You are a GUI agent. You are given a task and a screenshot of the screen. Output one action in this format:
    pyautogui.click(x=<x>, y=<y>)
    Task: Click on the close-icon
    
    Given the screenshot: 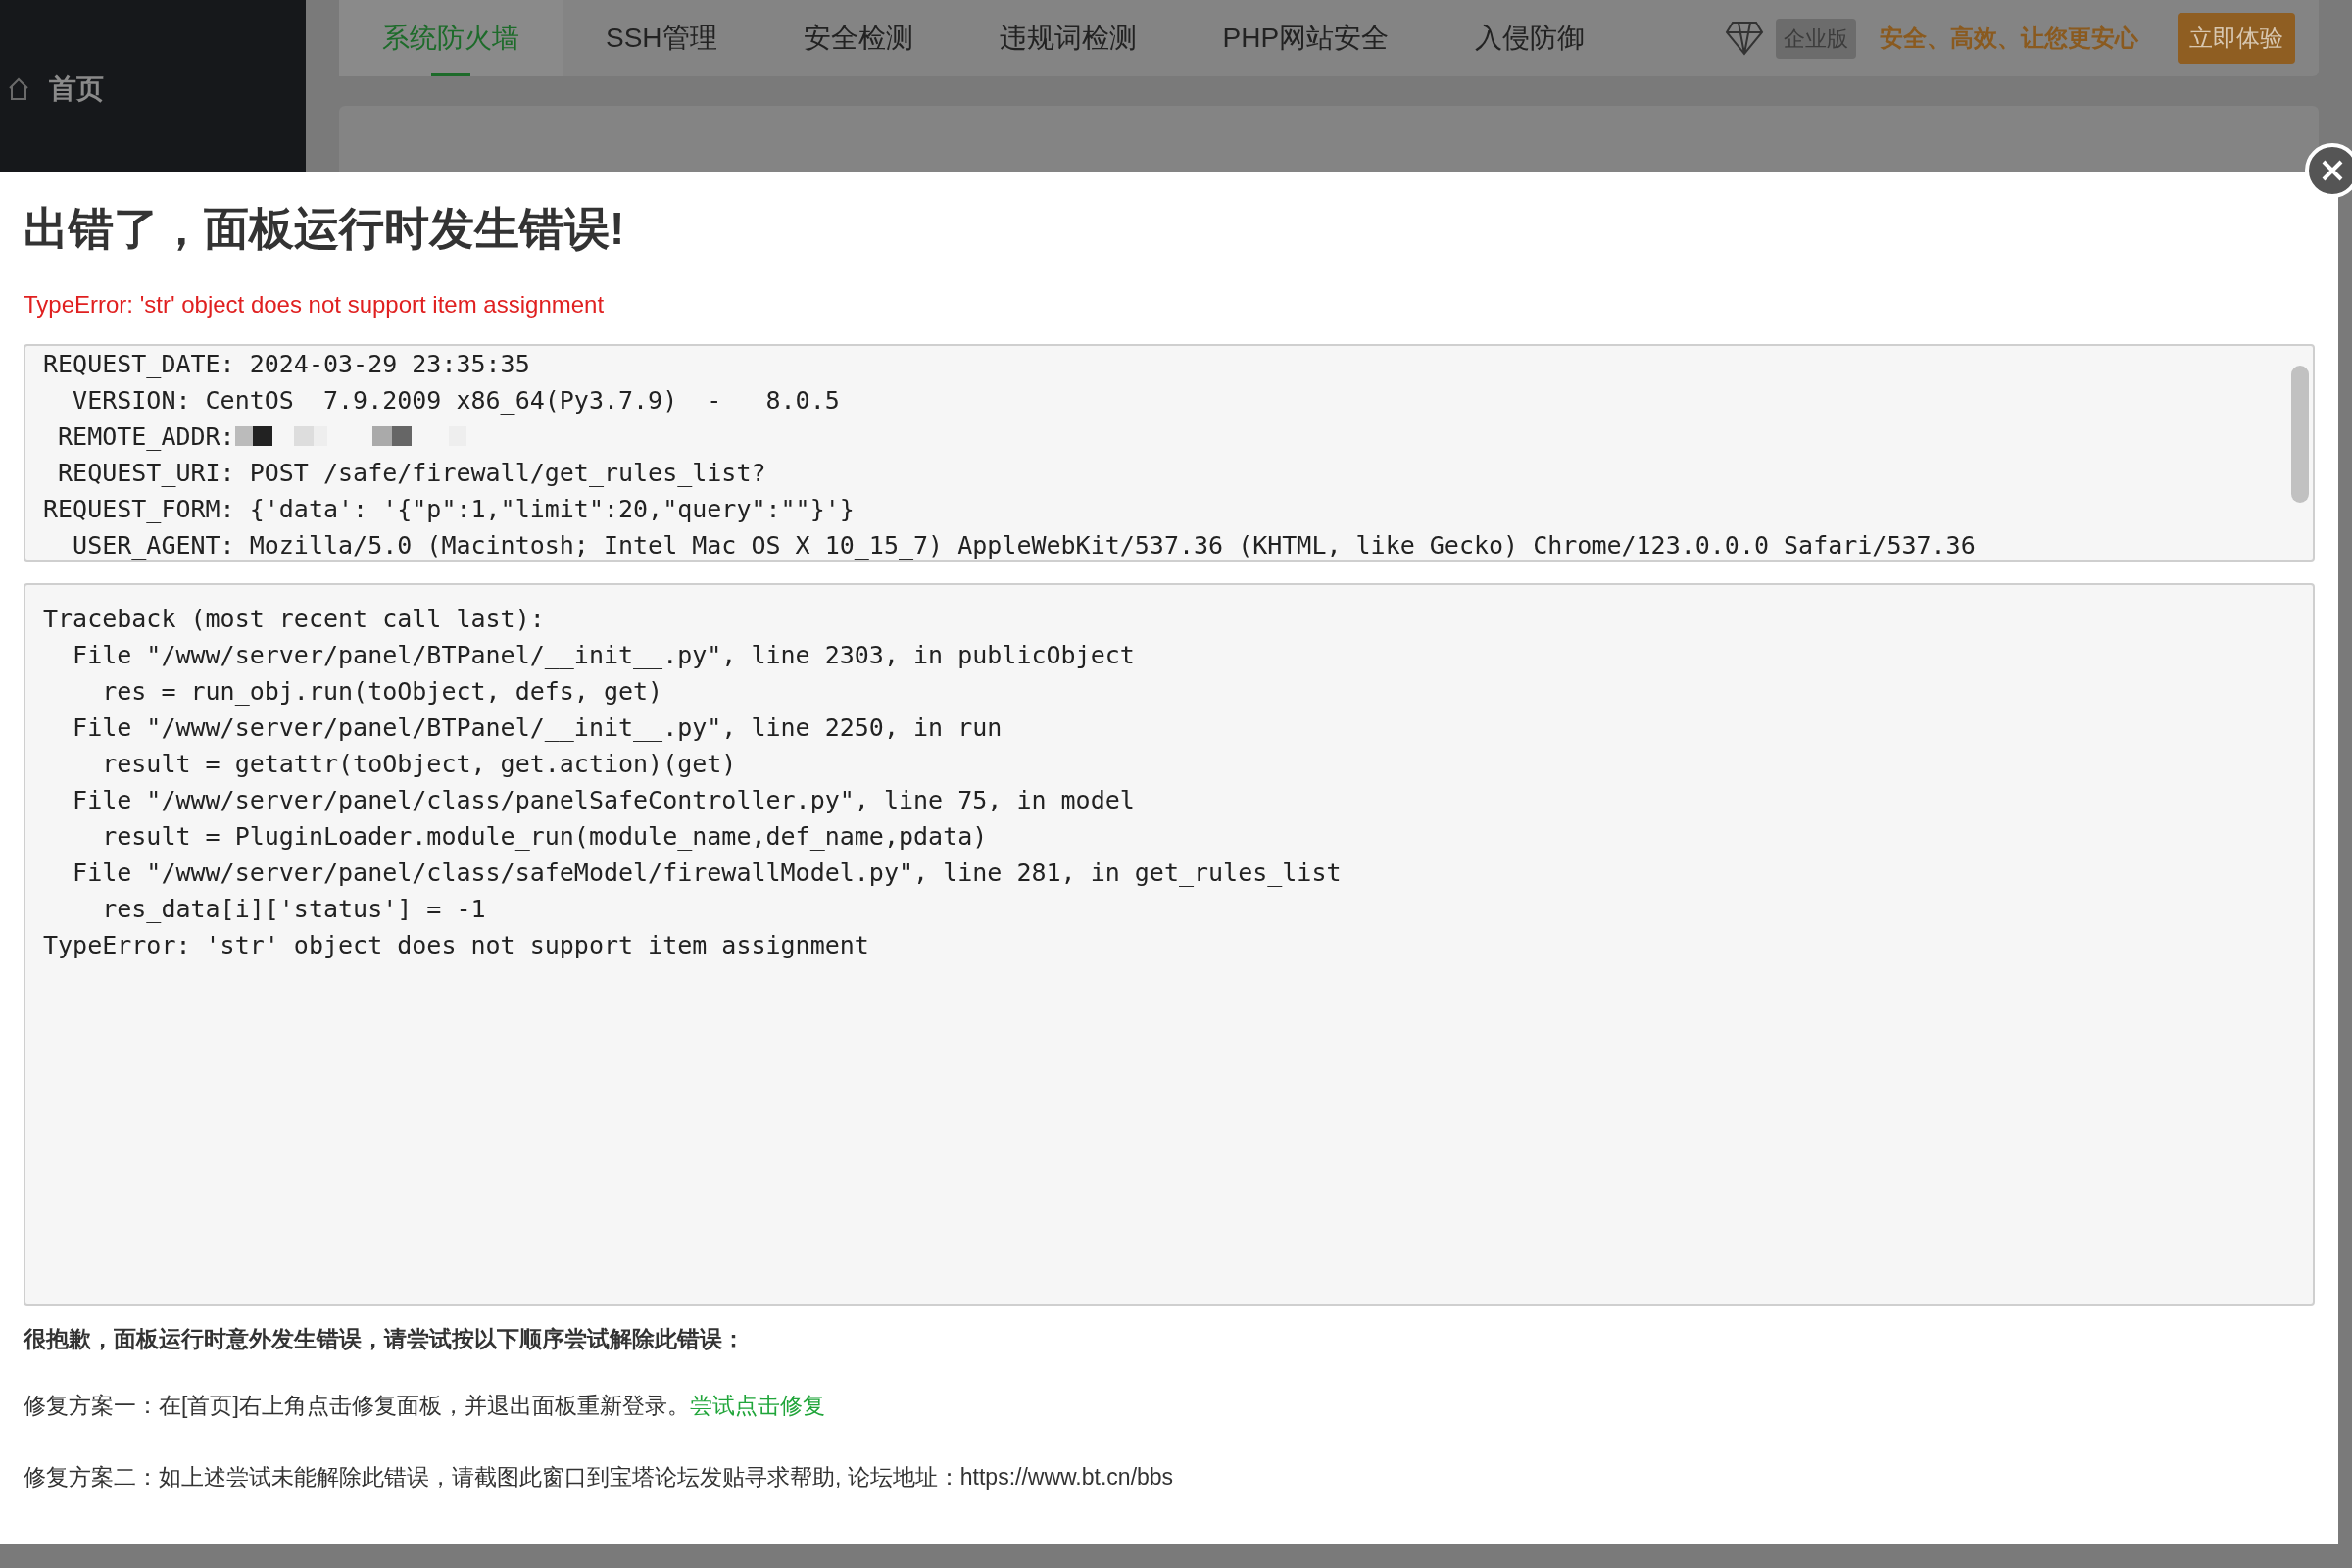 What is the action you would take?
    pyautogui.click(x=2332, y=170)
    